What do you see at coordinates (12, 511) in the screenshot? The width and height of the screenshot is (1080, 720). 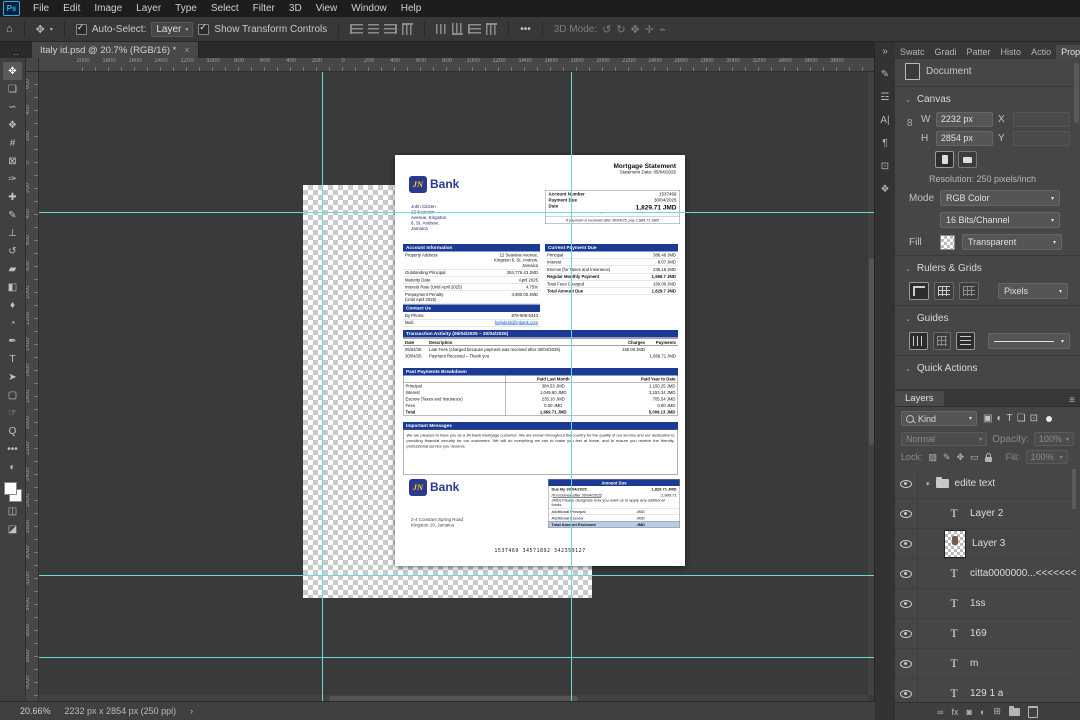 I see `tool-button: ◫` at bounding box center [12, 511].